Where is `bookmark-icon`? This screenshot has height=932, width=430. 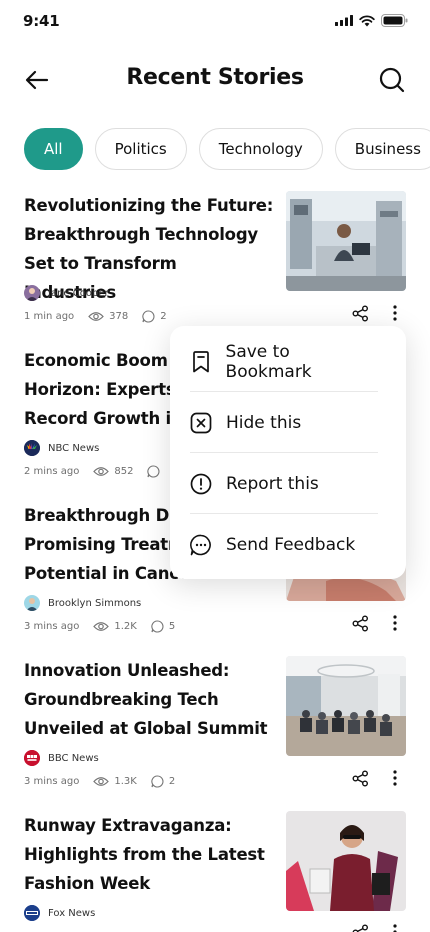 bookmark-icon is located at coordinates (201, 361).